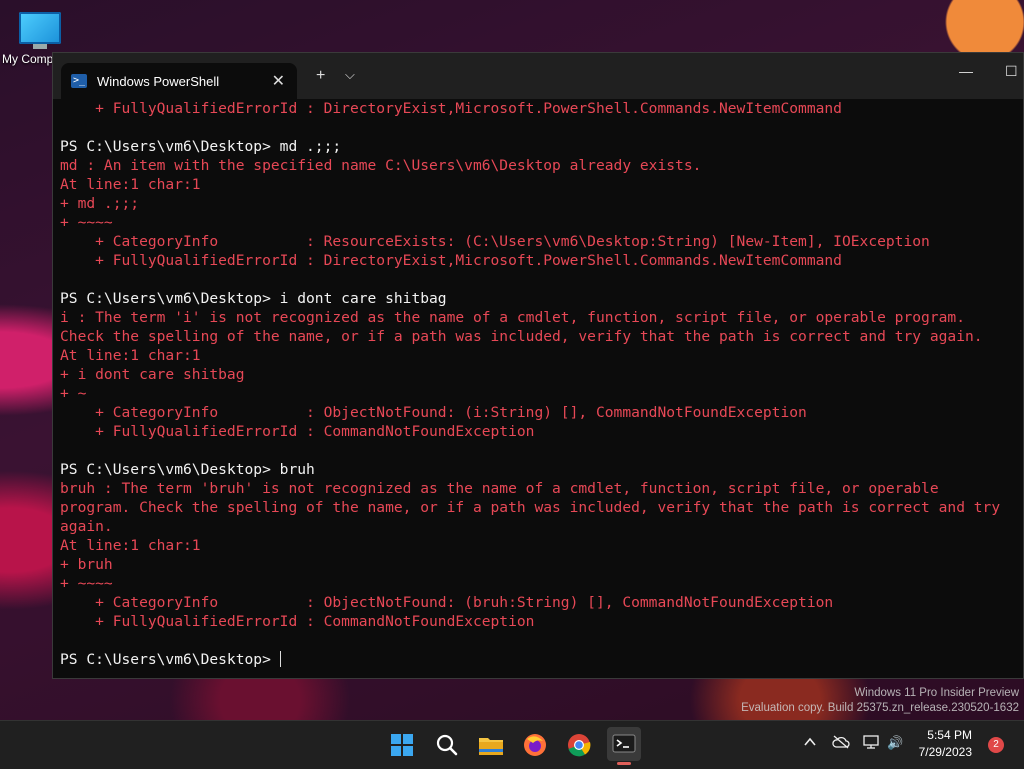  I want to click on terminal-taskbar-button, so click(624, 746).